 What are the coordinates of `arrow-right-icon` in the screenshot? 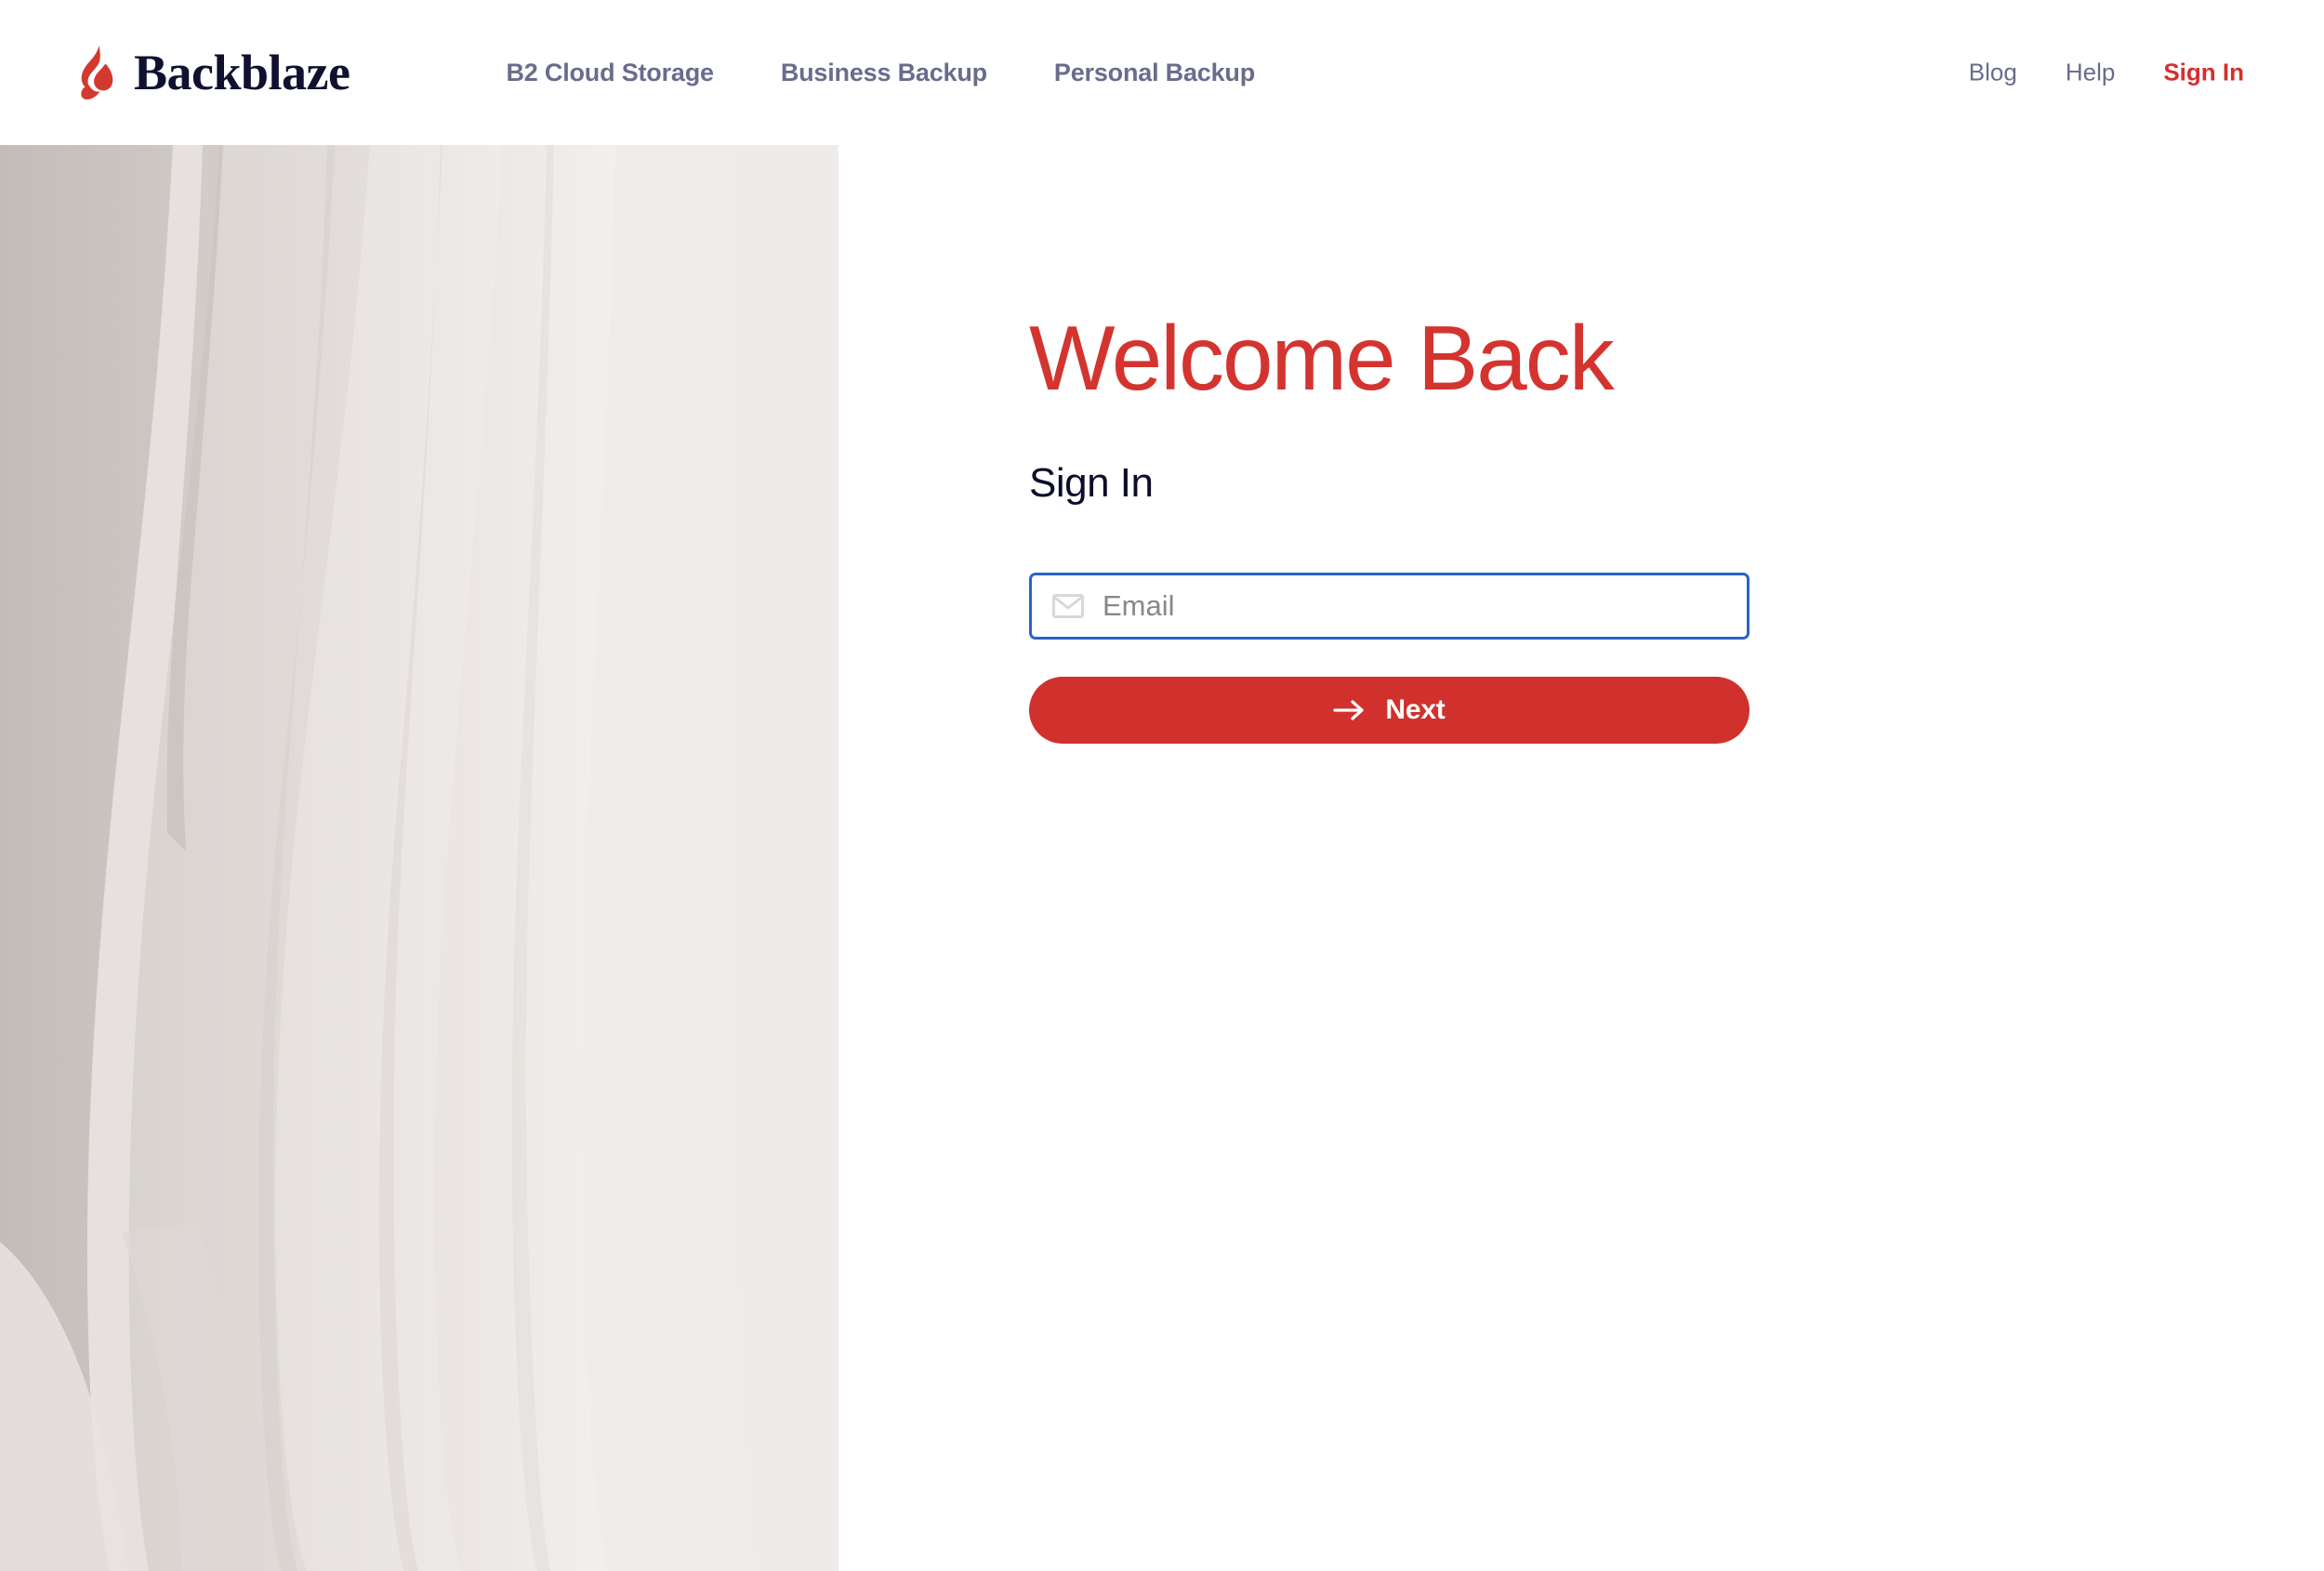 It's located at (1348, 710).